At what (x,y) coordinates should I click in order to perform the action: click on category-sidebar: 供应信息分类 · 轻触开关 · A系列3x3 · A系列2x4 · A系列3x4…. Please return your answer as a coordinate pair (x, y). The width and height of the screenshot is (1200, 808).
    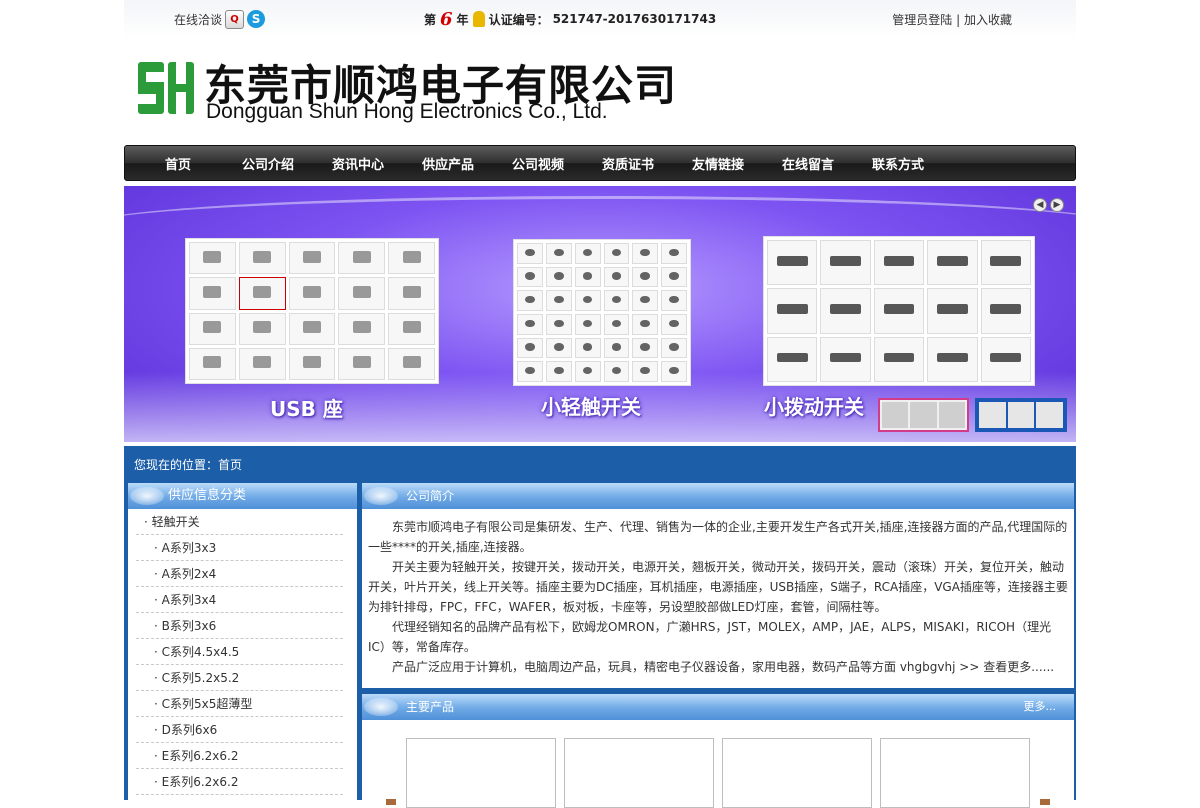
    Looking at the image, I should click on (242, 643).